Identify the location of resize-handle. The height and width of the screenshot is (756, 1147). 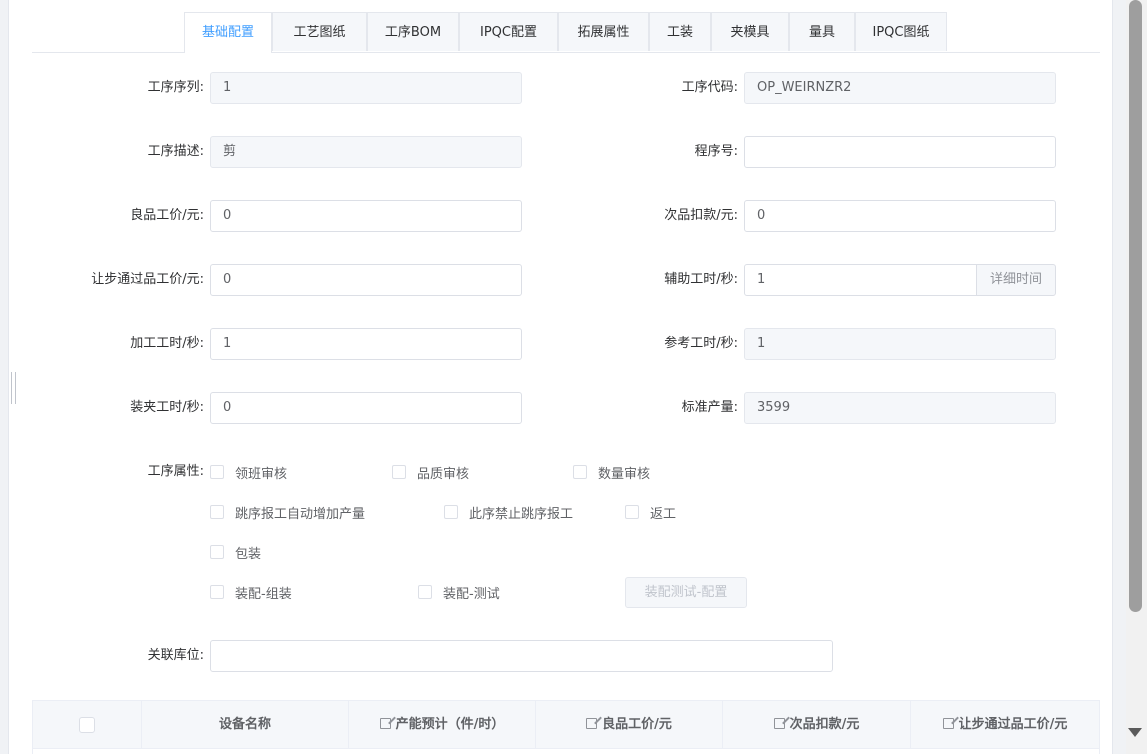
(13, 388).